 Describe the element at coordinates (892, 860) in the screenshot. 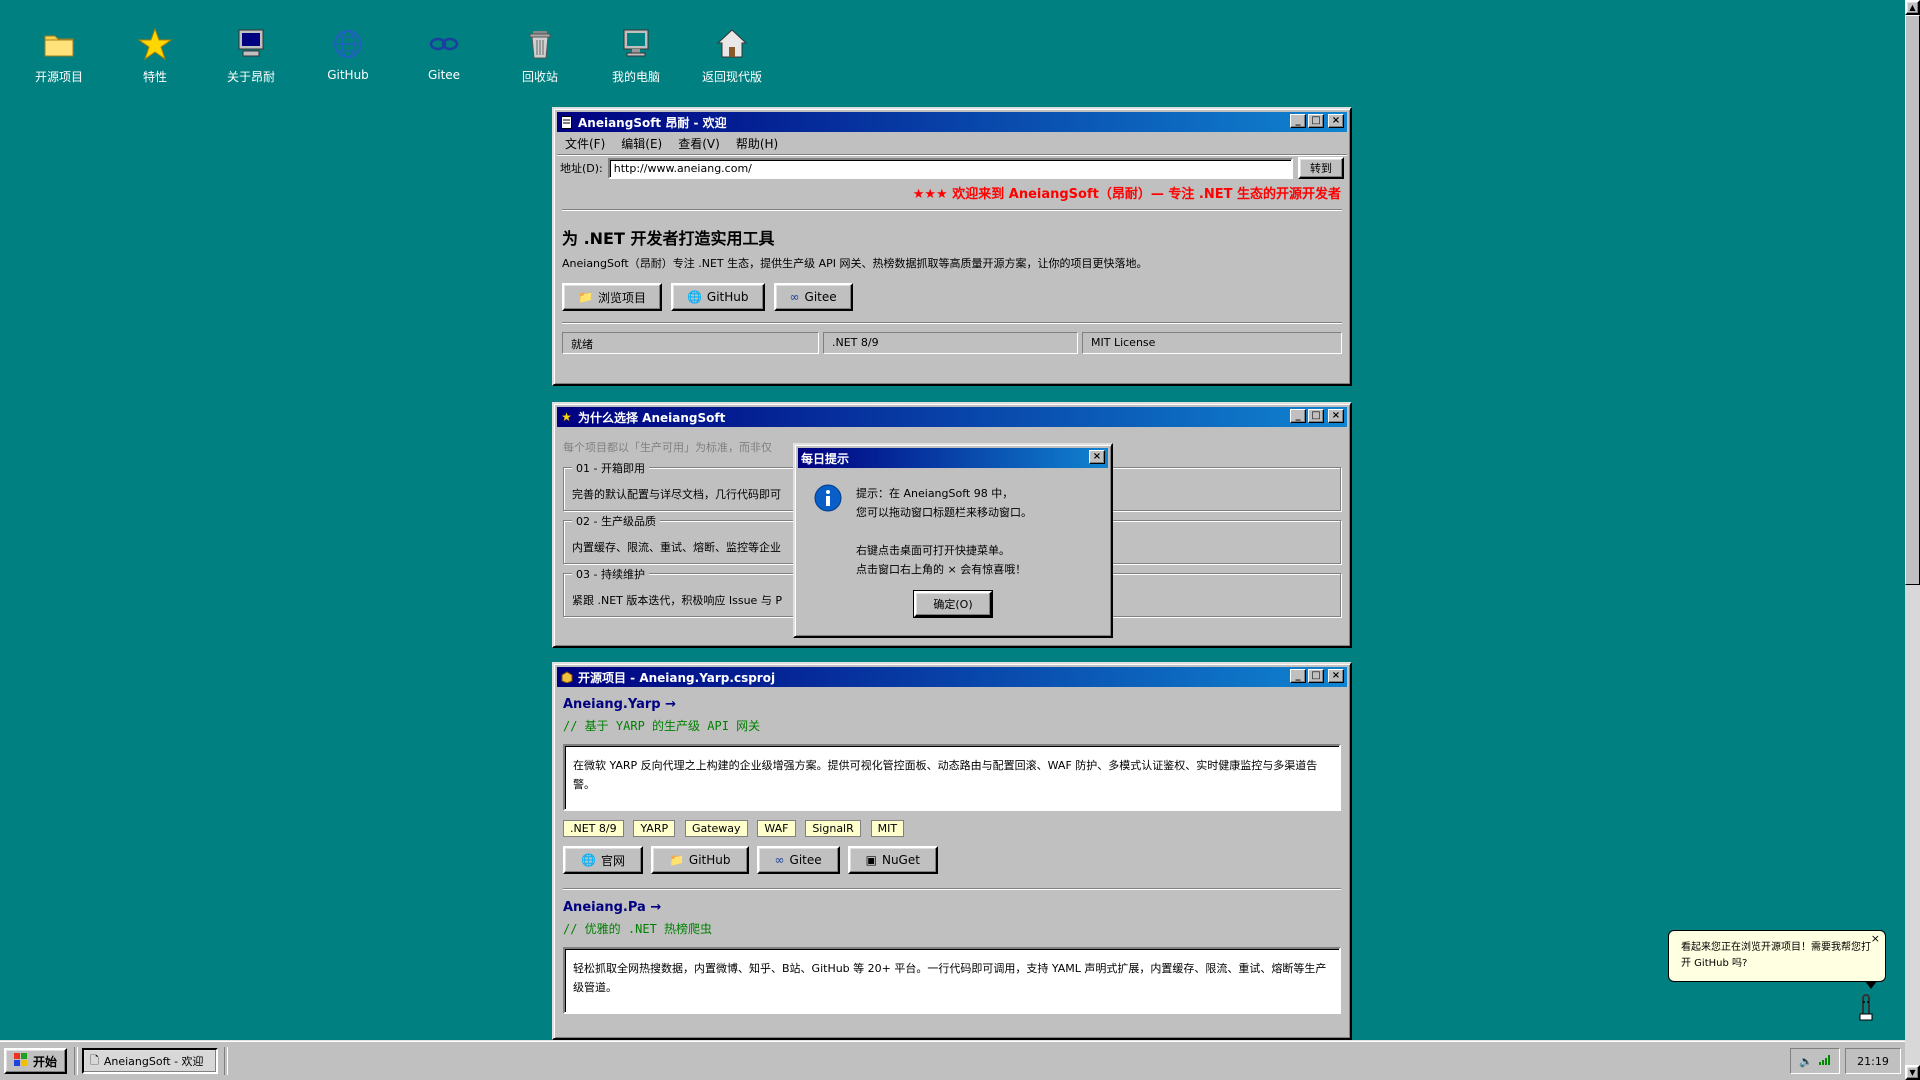

I see `nuget-button: ▣ NuGet` at that location.